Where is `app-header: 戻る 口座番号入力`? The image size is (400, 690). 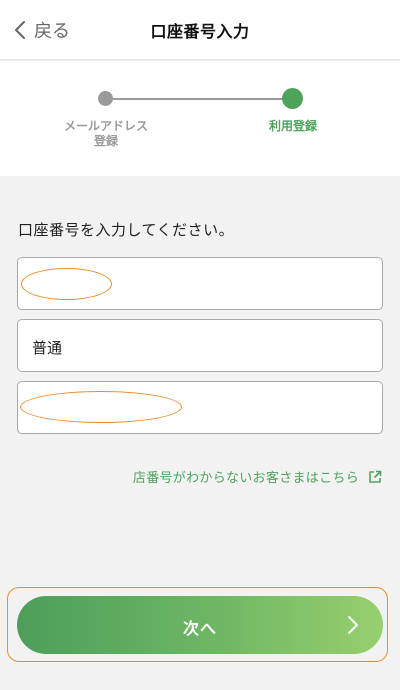
app-header: 戻る 口座番号入力 is located at coordinates (200, 30).